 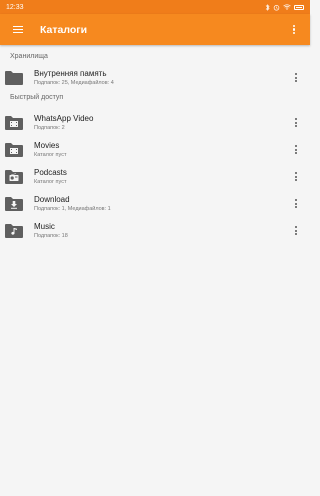 I want to click on item-name: Download, so click(x=52, y=199).